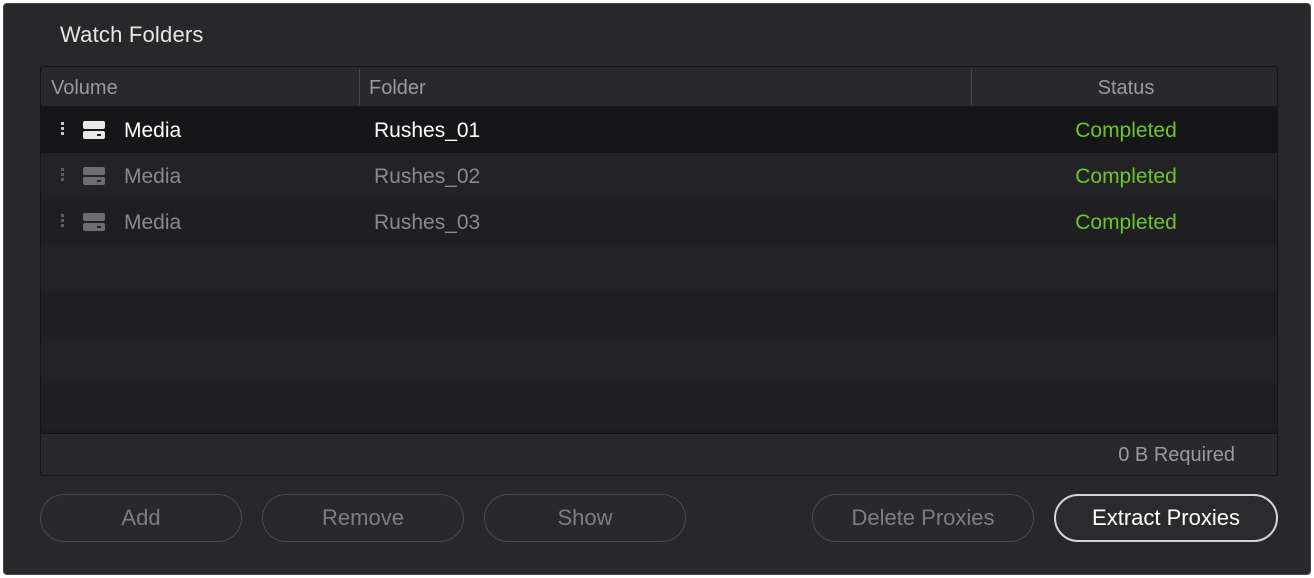  I want to click on table-row: Media Rushes_03 Completed, so click(659, 222).